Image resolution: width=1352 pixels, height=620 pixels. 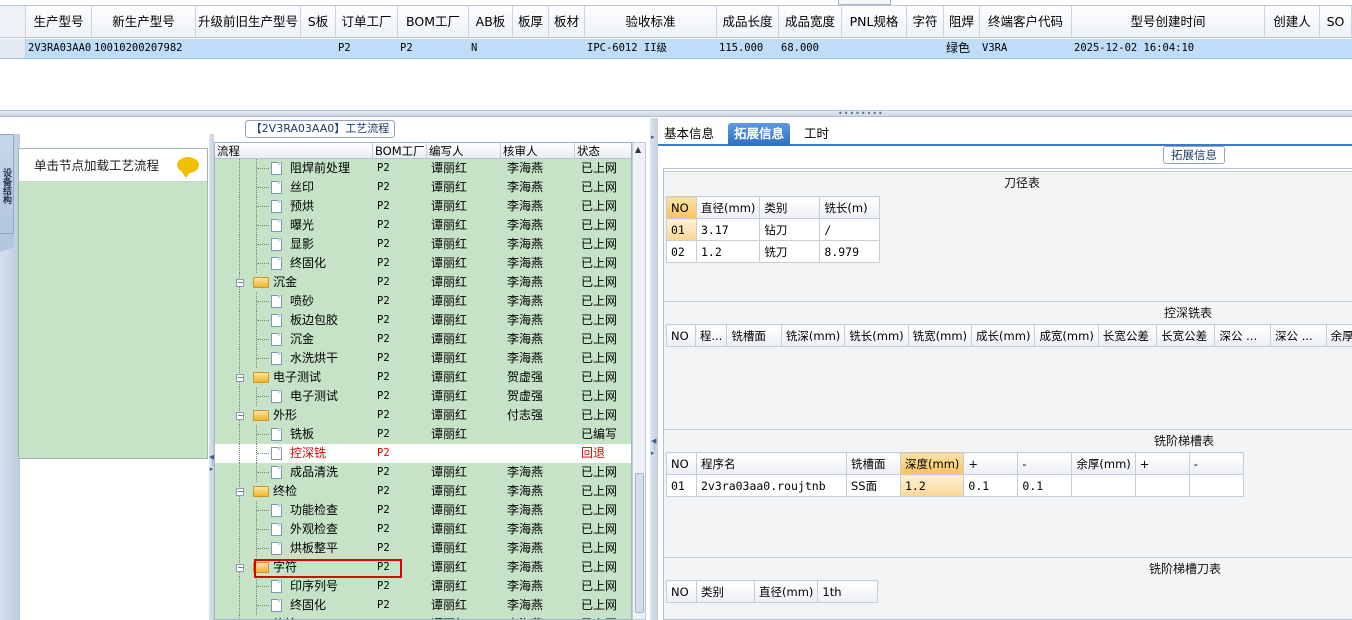 I want to click on tree-row: 烘板整平 P2 谭丽红 李海燕 已上网, so click(x=423, y=548).